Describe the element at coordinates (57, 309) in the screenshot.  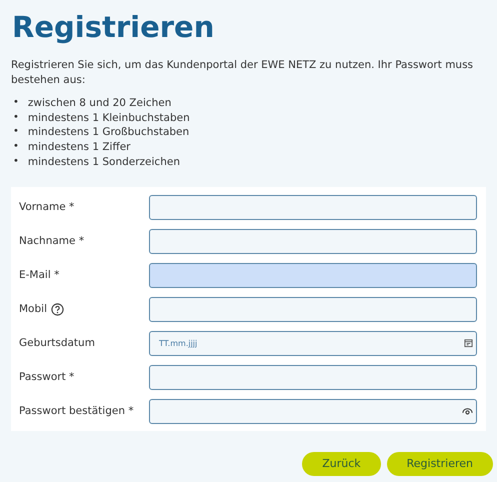
I see `help-icon` at that location.